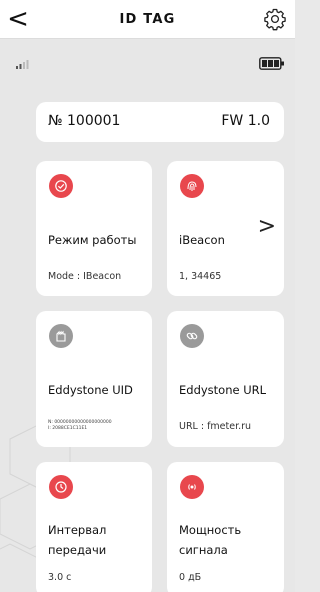  I want to click on interval-title-line1: Интервал, so click(77, 530).